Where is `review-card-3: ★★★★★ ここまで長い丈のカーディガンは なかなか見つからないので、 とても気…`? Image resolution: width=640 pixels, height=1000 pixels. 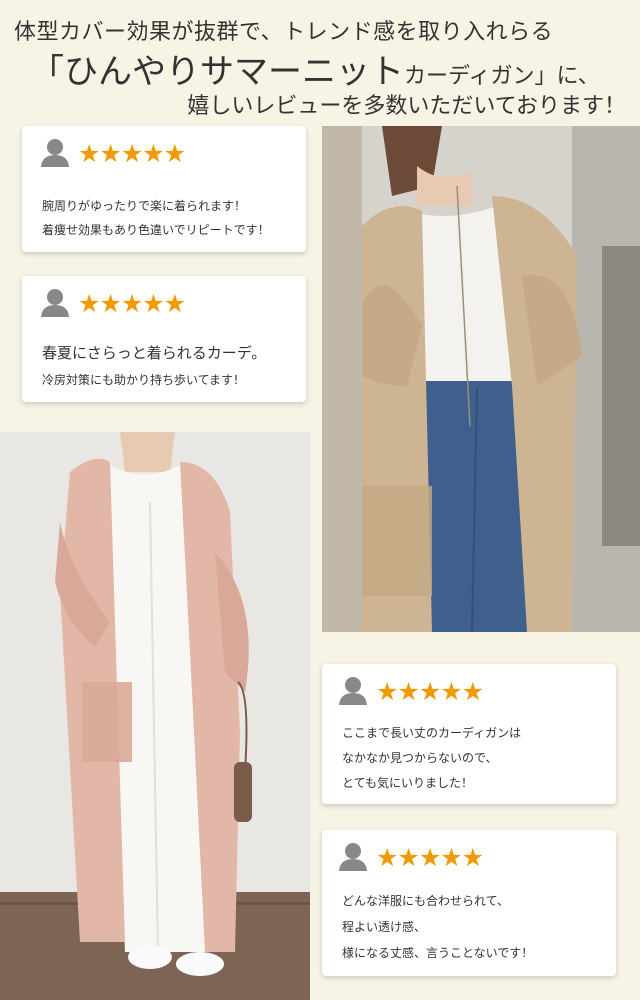 review-card-3: ★★★★★ ここまで長い丈のカーディガンは なかなか見つからないので、 とても気… is located at coordinates (469, 734).